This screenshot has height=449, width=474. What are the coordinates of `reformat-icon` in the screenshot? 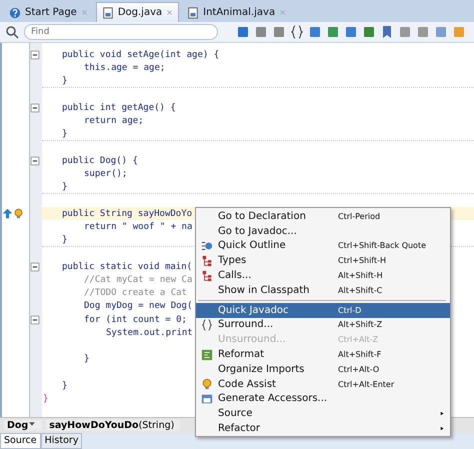 It's located at (207, 354).